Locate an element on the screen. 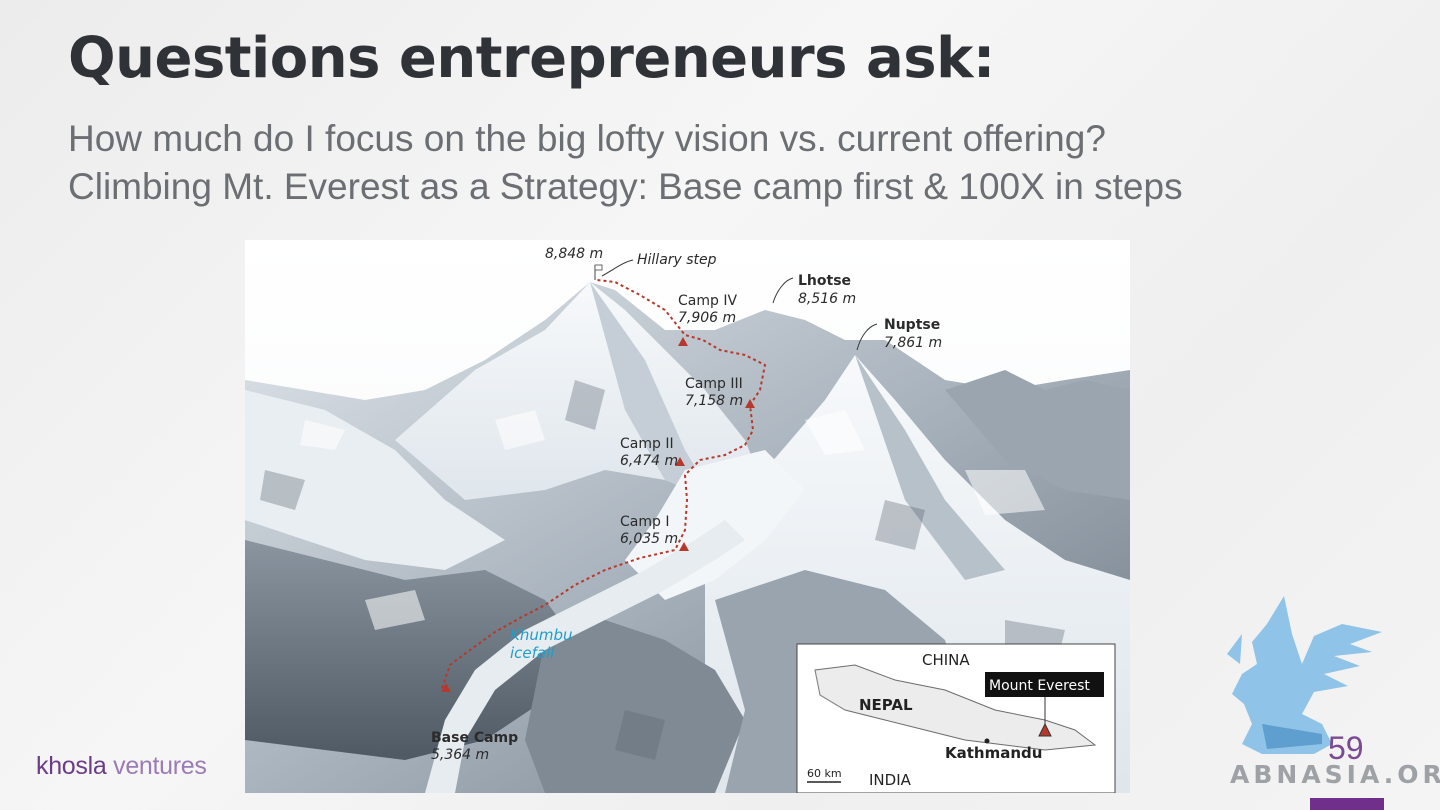 This screenshot has height=810, width=1440. inset-kathmandu-label: Kathmandu is located at coordinates (993, 753).